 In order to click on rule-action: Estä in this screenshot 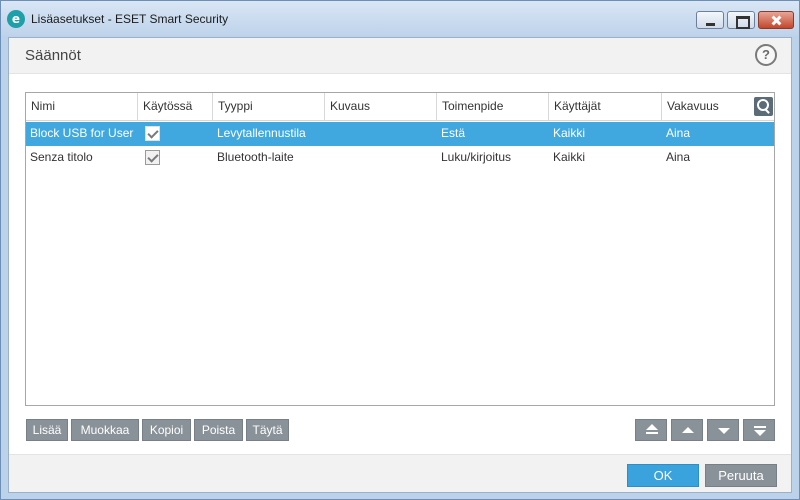, I will do `click(453, 133)`.